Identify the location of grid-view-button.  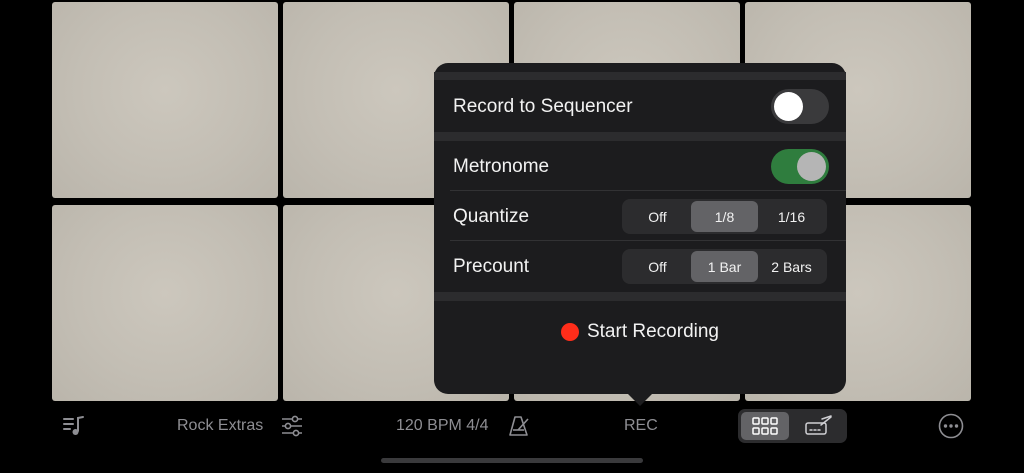
(765, 426).